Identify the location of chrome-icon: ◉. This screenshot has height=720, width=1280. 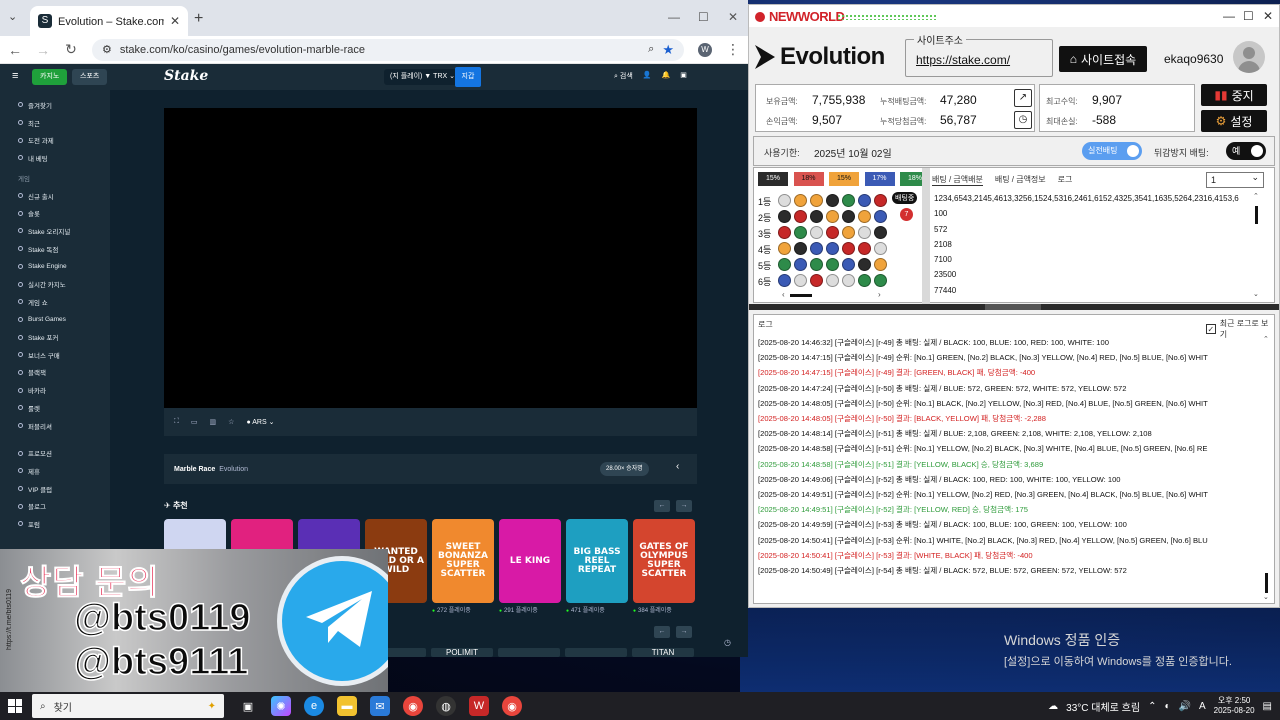
(413, 706).